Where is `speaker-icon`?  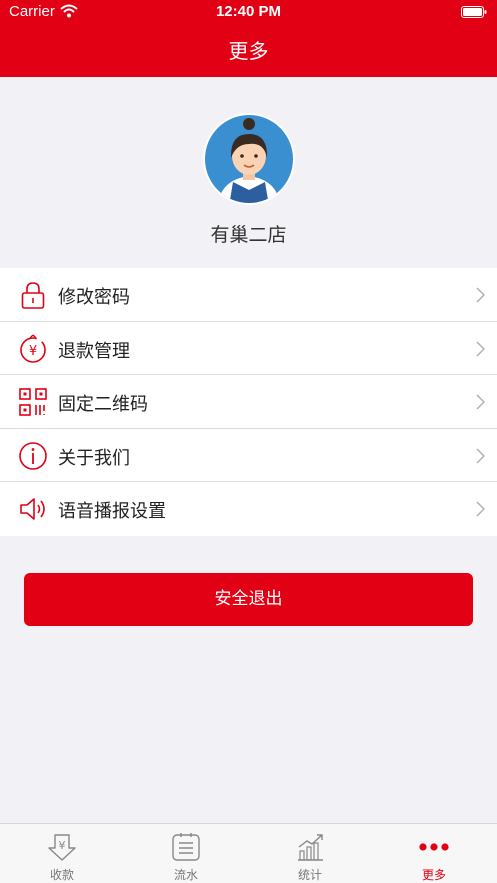
speaker-icon is located at coordinates (32, 509).